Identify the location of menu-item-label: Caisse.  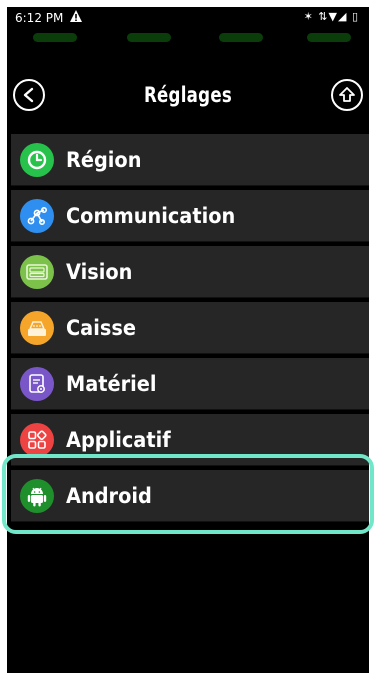
(101, 327).